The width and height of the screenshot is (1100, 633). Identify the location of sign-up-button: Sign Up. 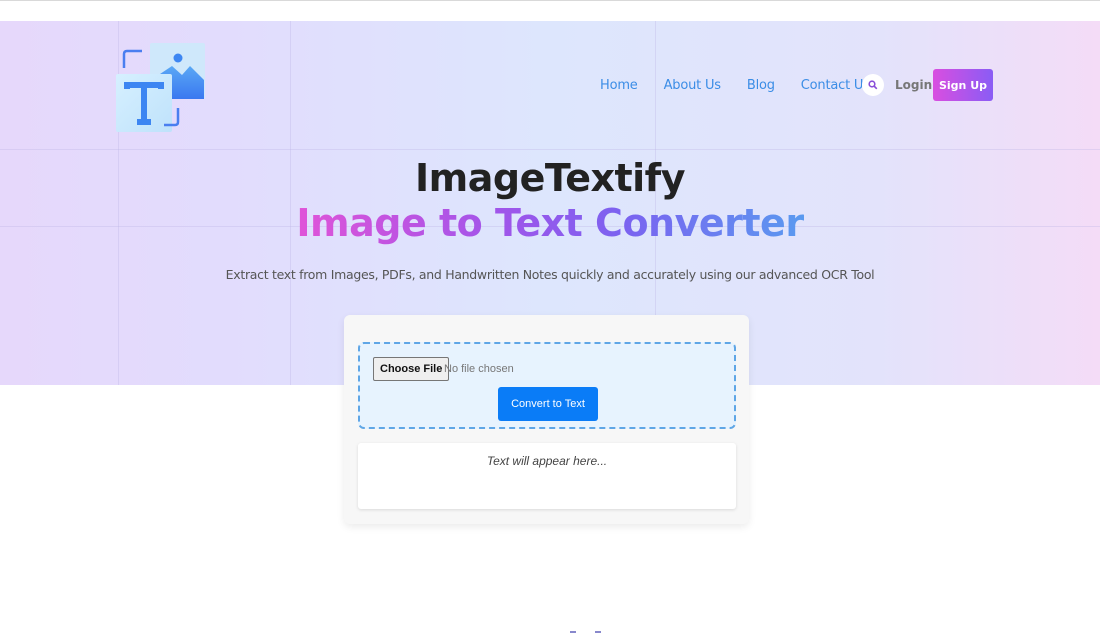
(963, 85).